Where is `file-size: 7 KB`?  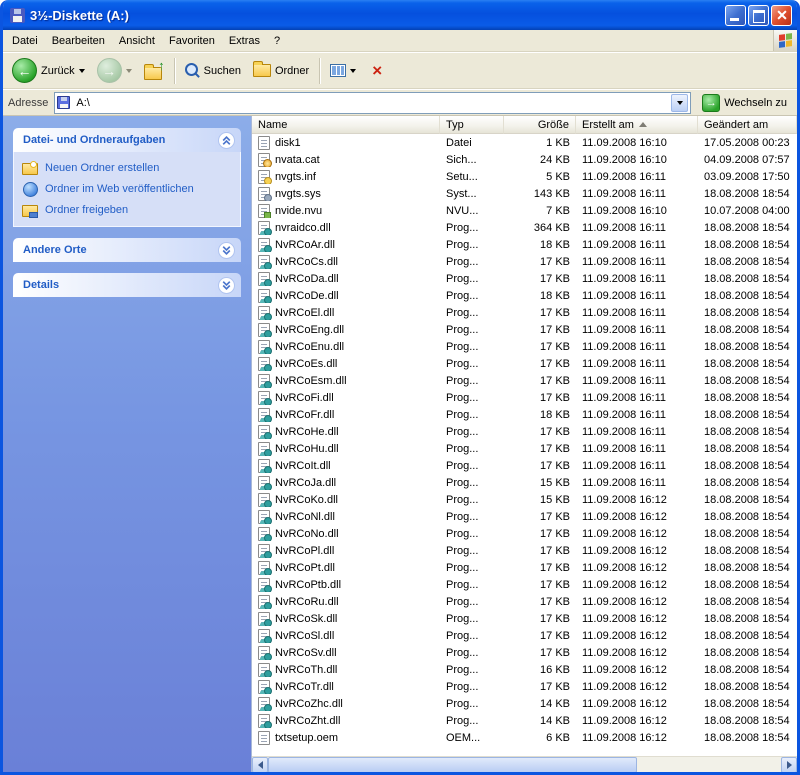
file-size: 7 KB is located at coordinates (558, 210).